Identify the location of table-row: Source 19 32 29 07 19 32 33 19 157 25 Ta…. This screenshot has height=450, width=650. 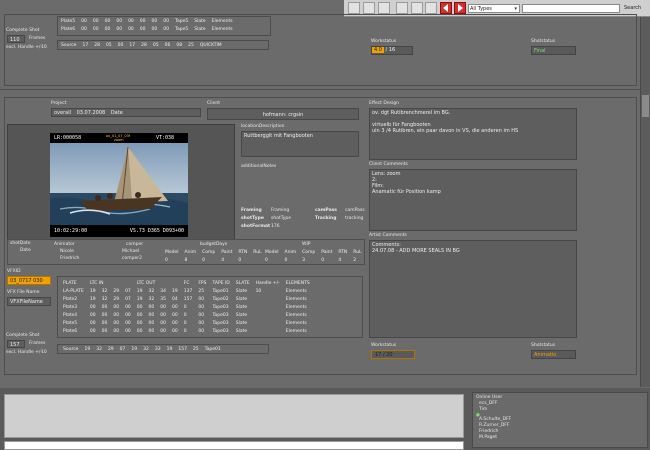
(142, 349).